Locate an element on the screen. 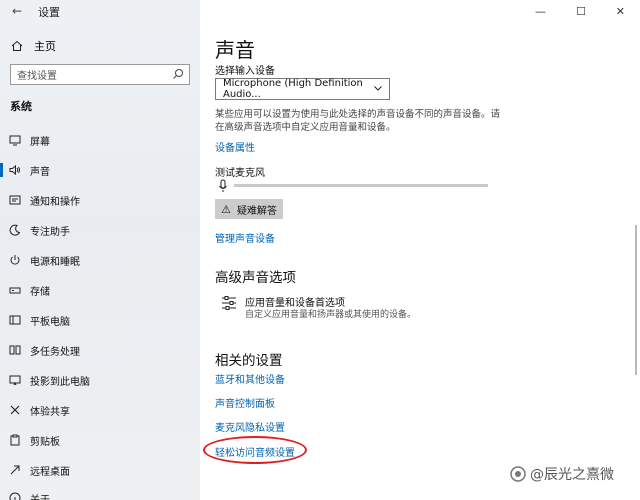  minimize-button: — is located at coordinates (540, 11).